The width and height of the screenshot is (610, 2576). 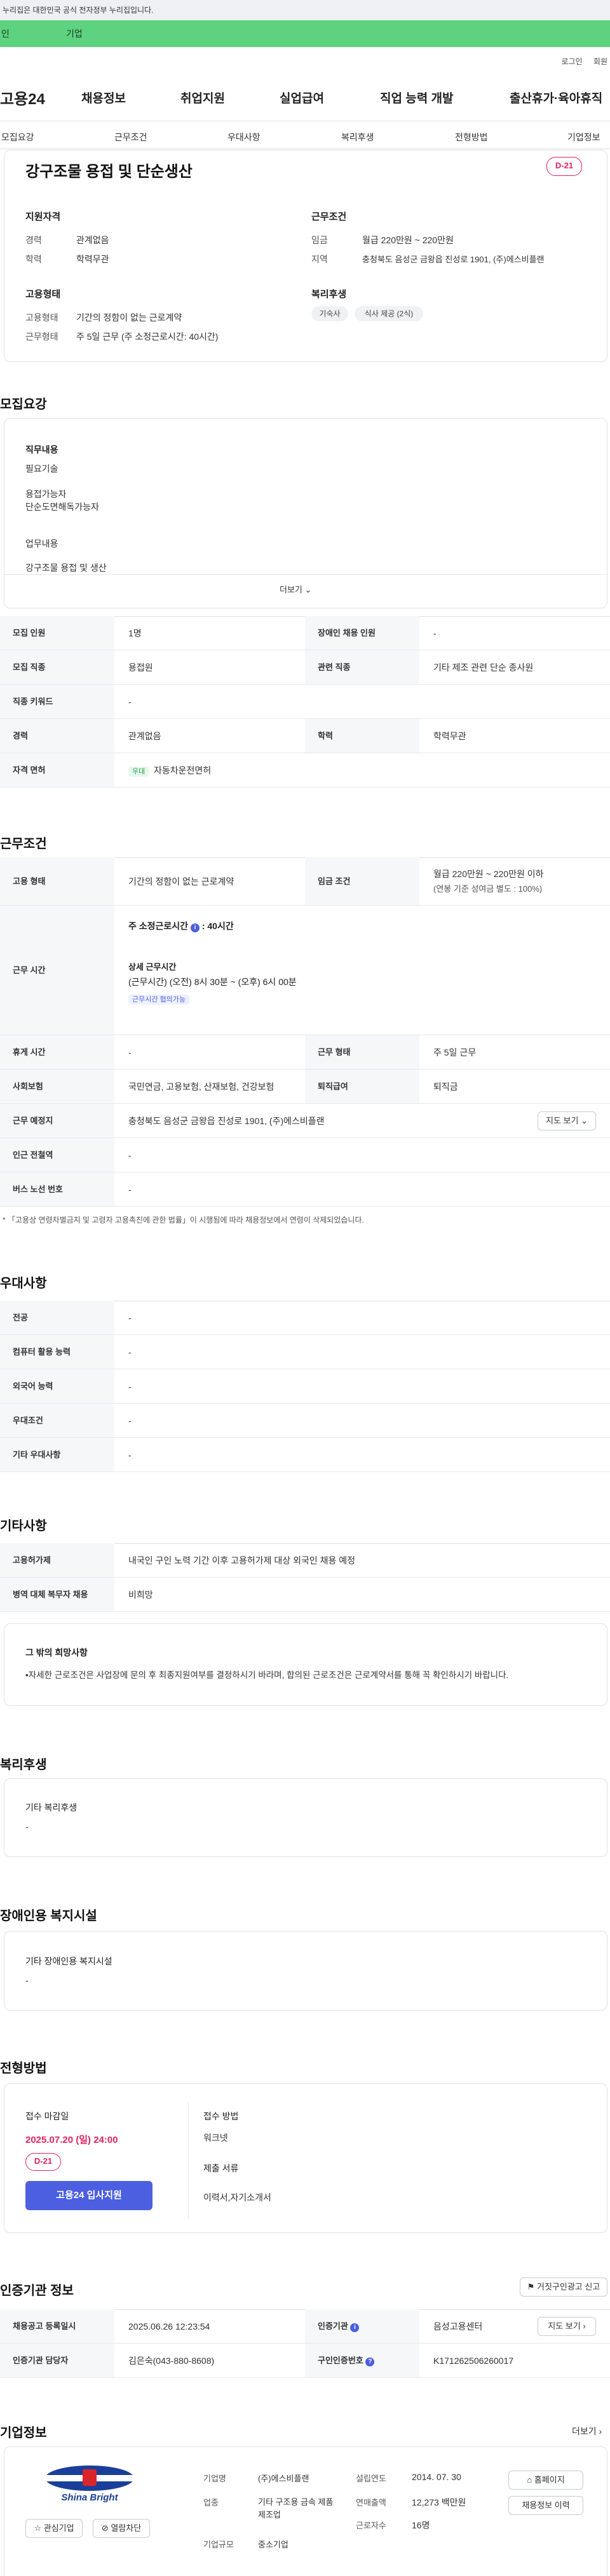 What do you see at coordinates (305, 1352) in the screenshot?
I see `table-row: 컴퓨터 활용 능력 -` at bounding box center [305, 1352].